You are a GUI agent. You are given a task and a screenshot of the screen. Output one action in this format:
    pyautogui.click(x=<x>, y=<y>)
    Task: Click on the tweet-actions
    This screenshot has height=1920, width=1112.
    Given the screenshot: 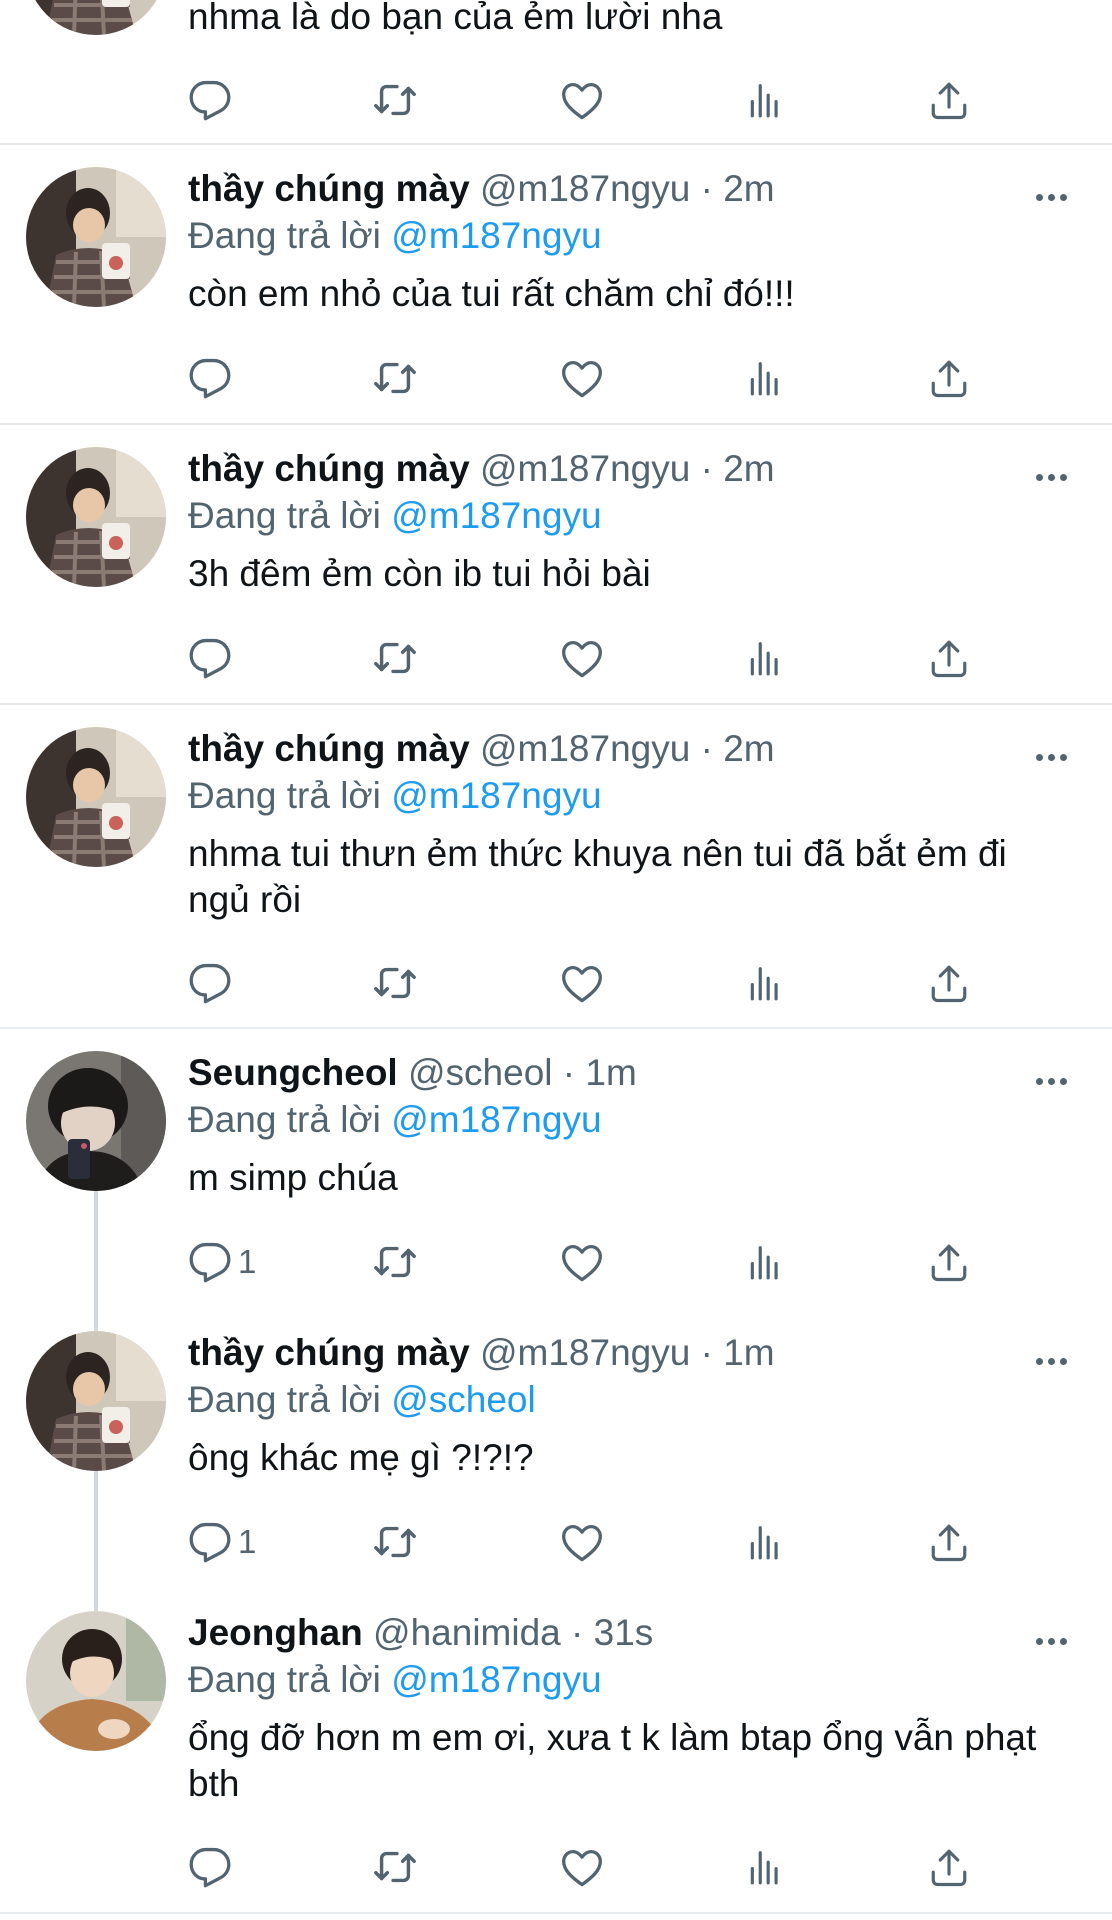 What is the action you would take?
    pyautogui.click(x=556, y=100)
    